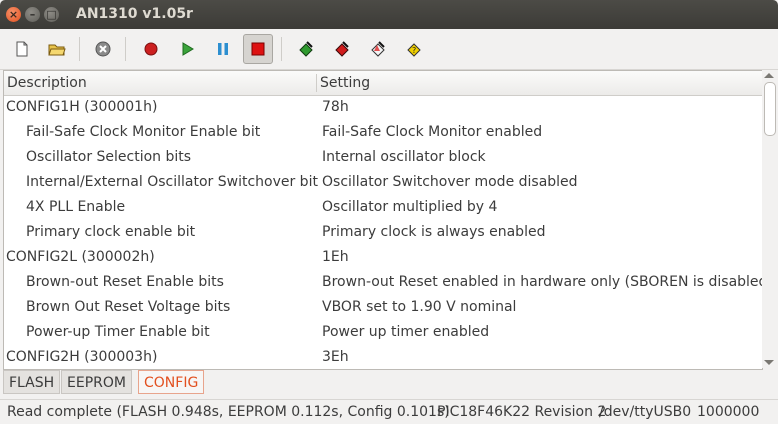 The height and width of the screenshot is (424, 778). I want to click on open-button, so click(57, 49).